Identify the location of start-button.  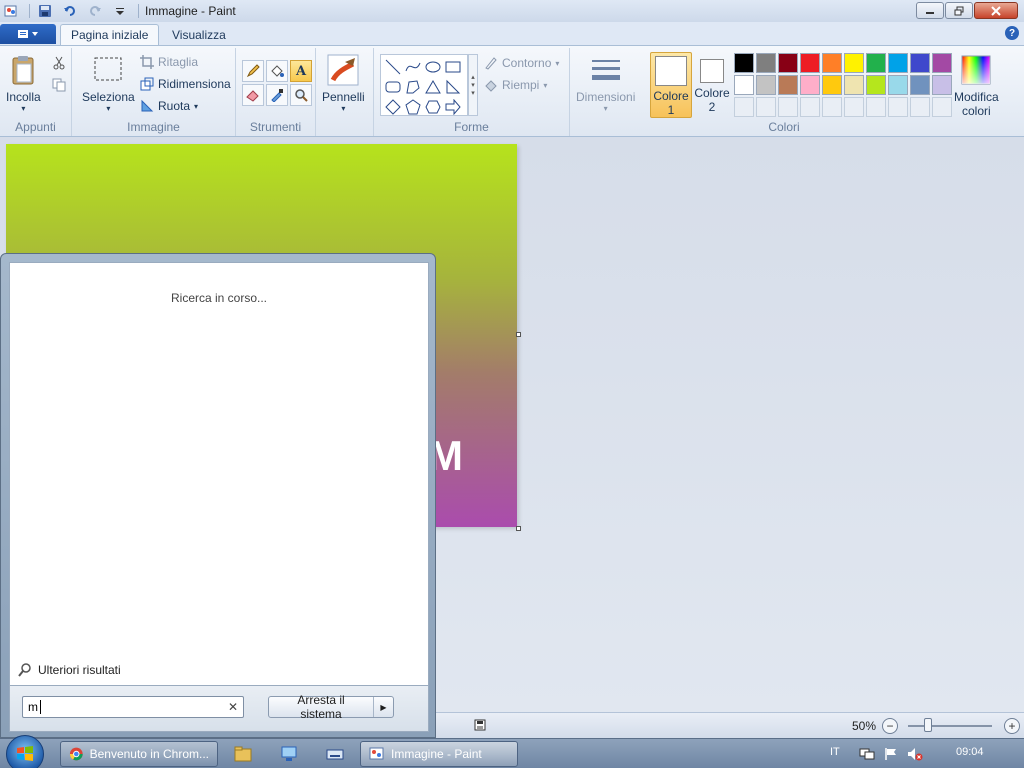
(25, 751).